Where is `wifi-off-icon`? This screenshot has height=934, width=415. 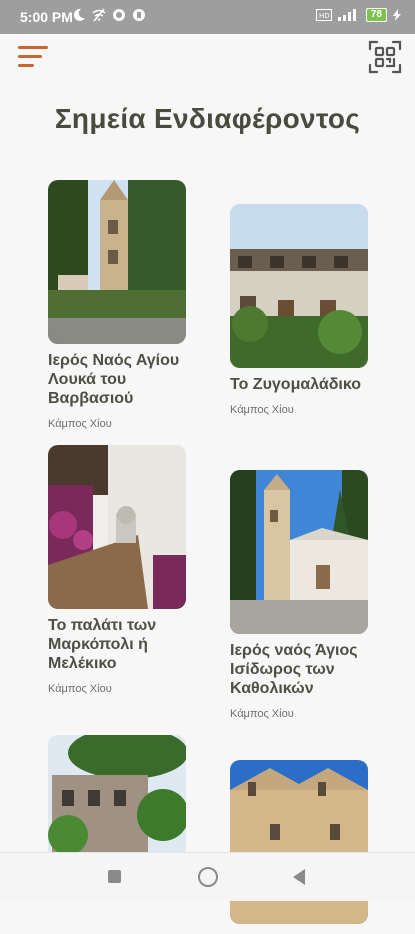 wifi-off-icon is located at coordinates (99, 15).